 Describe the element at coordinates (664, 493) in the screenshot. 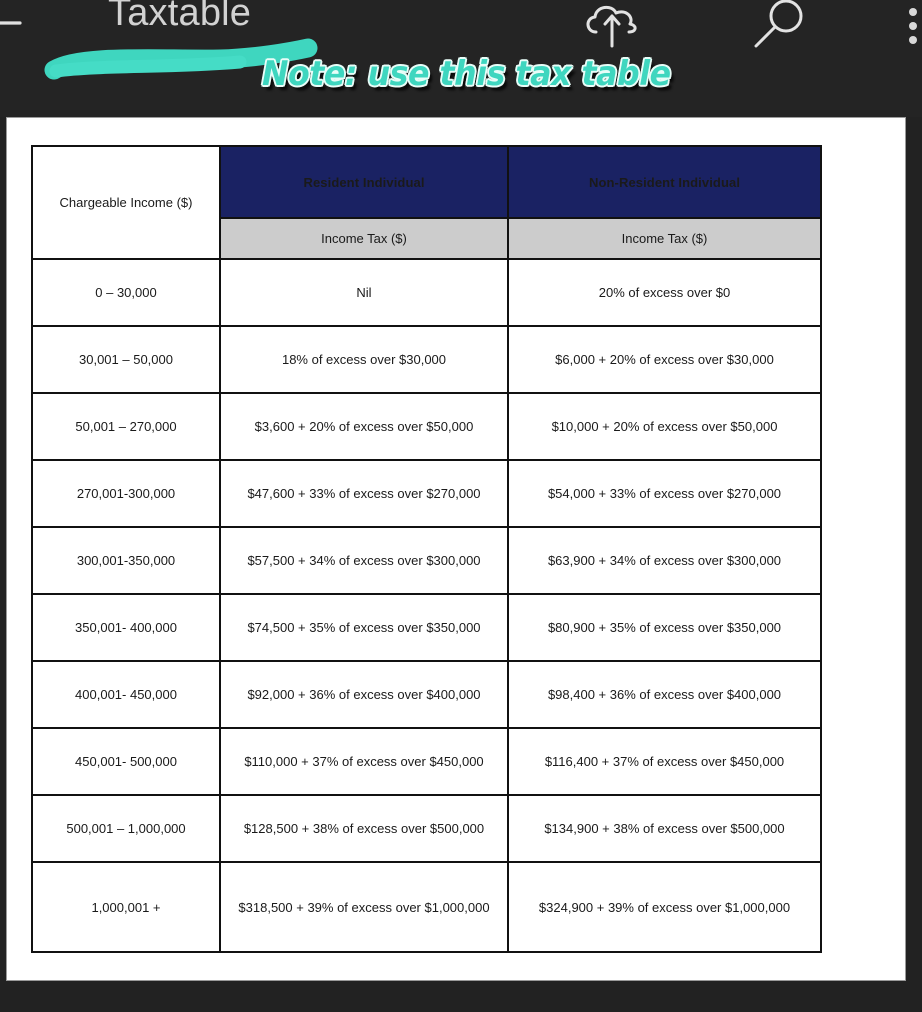

I see `cell-non-resident-tax: $54,000 + 33% of excess over $270,000` at that location.